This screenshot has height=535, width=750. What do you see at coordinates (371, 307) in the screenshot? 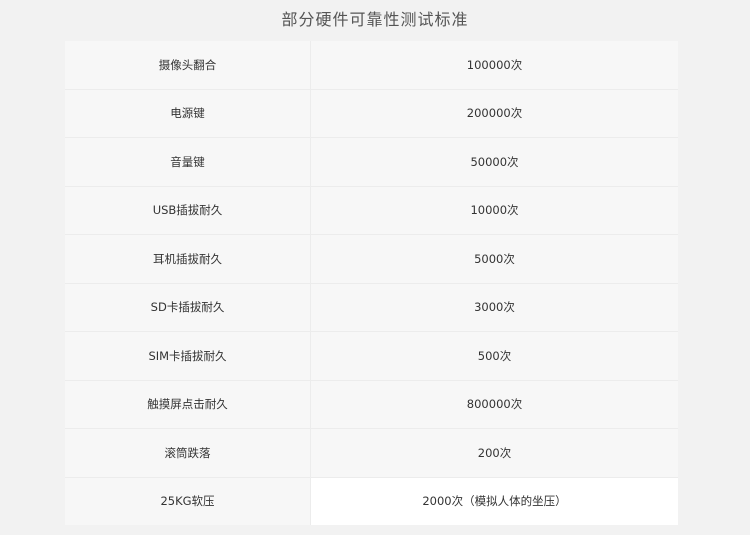
I see `table-row: SD卡插拔耐久 3000次` at bounding box center [371, 307].